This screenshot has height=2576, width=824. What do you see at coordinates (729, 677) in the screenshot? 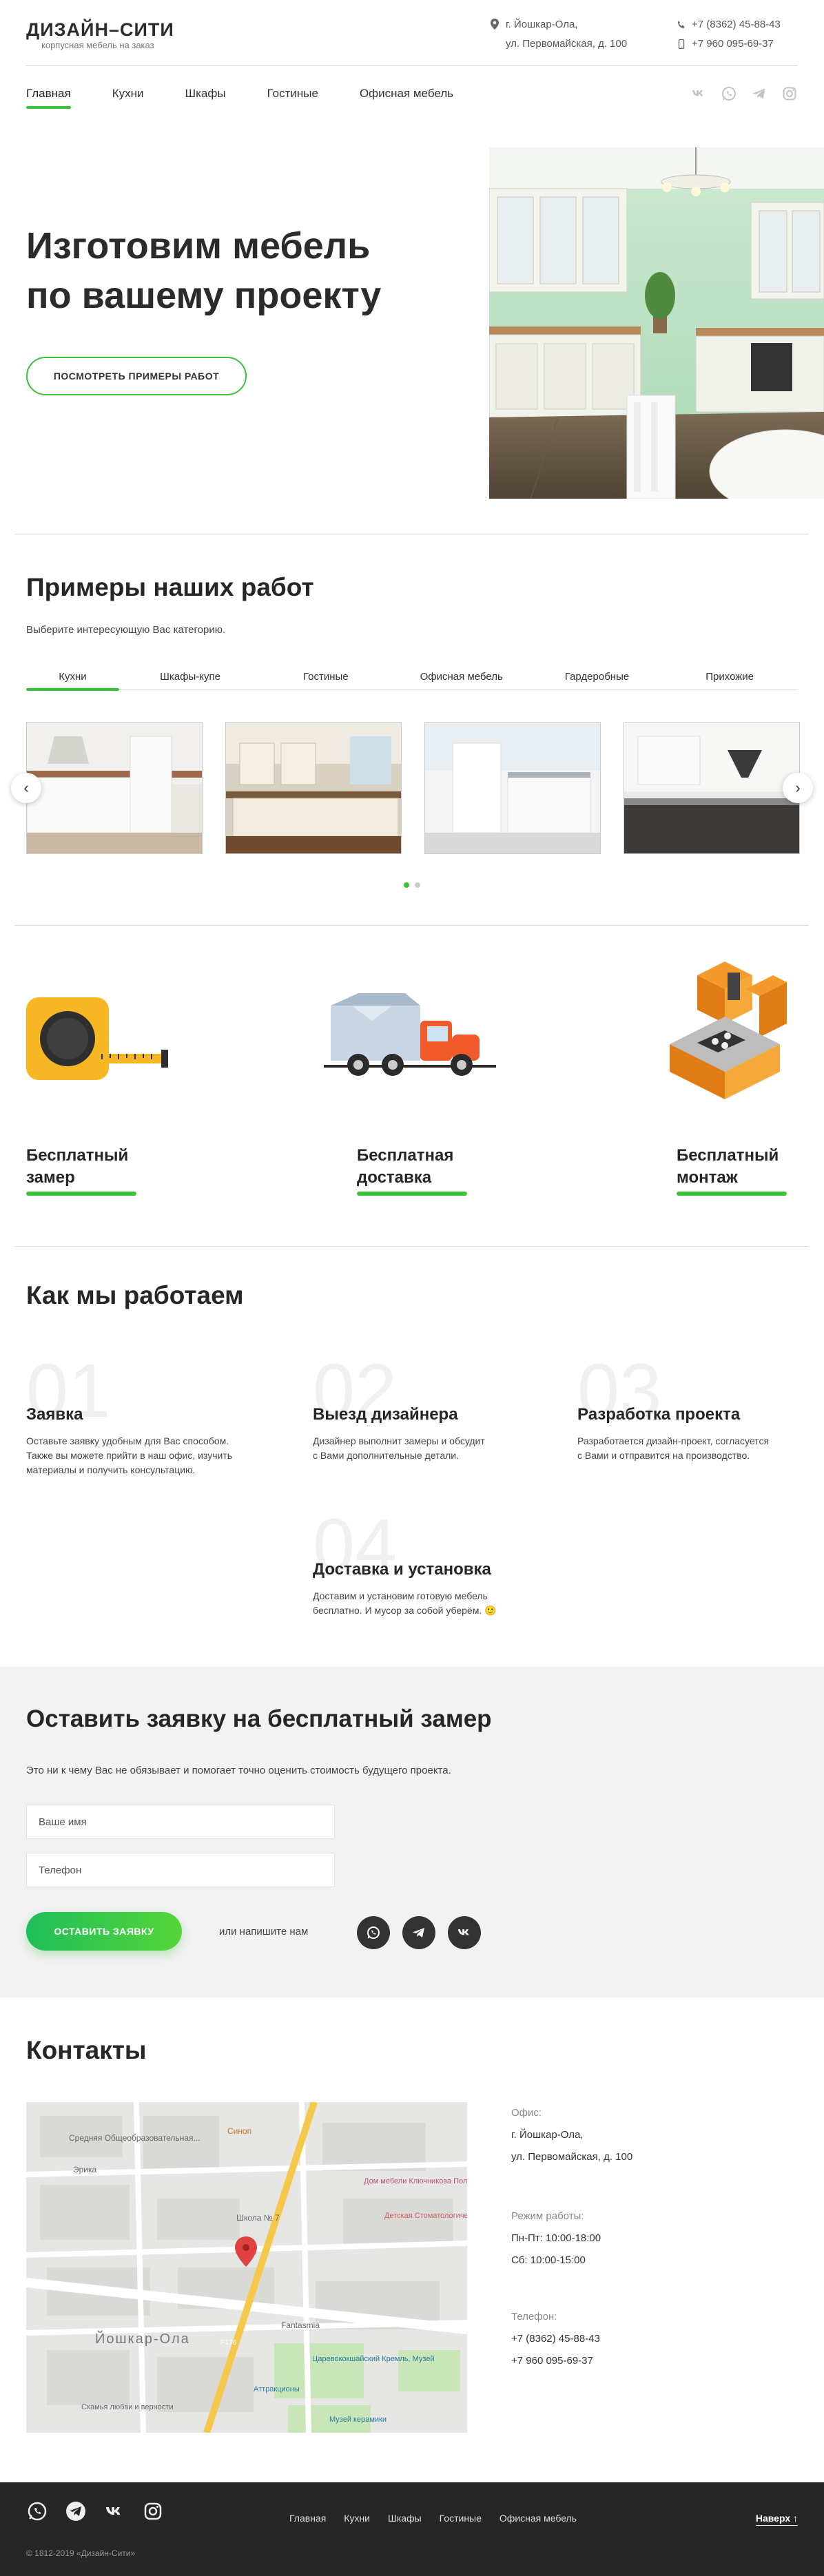
I see `tab-6: Прихожие` at bounding box center [729, 677].